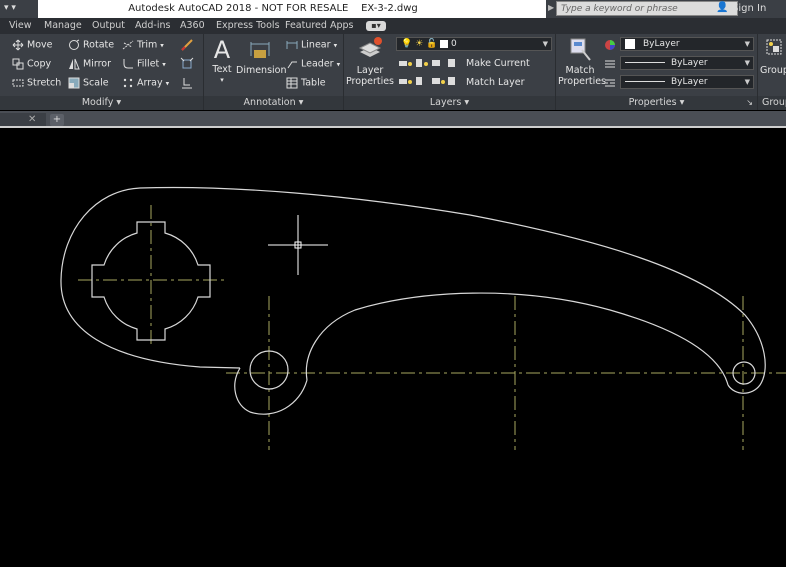  What do you see at coordinates (419, 44) in the screenshot?
I see `sun-icon: ☀` at bounding box center [419, 44].